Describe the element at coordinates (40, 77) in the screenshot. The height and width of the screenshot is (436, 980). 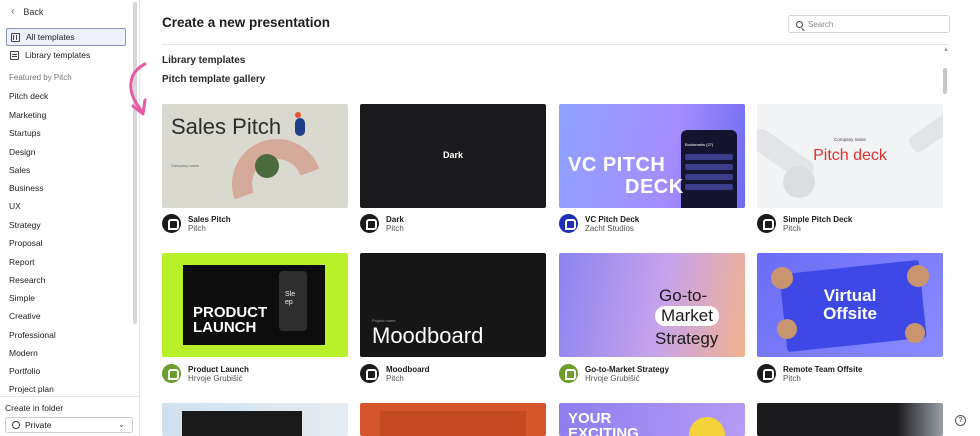
I see `featured-heading: Featured by Pitch` at that location.